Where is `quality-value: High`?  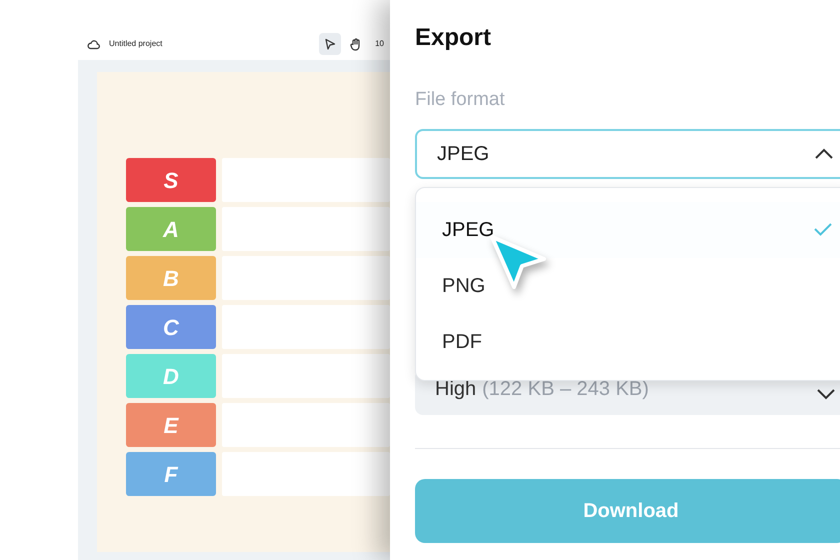
quality-value: High is located at coordinates (455, 389).